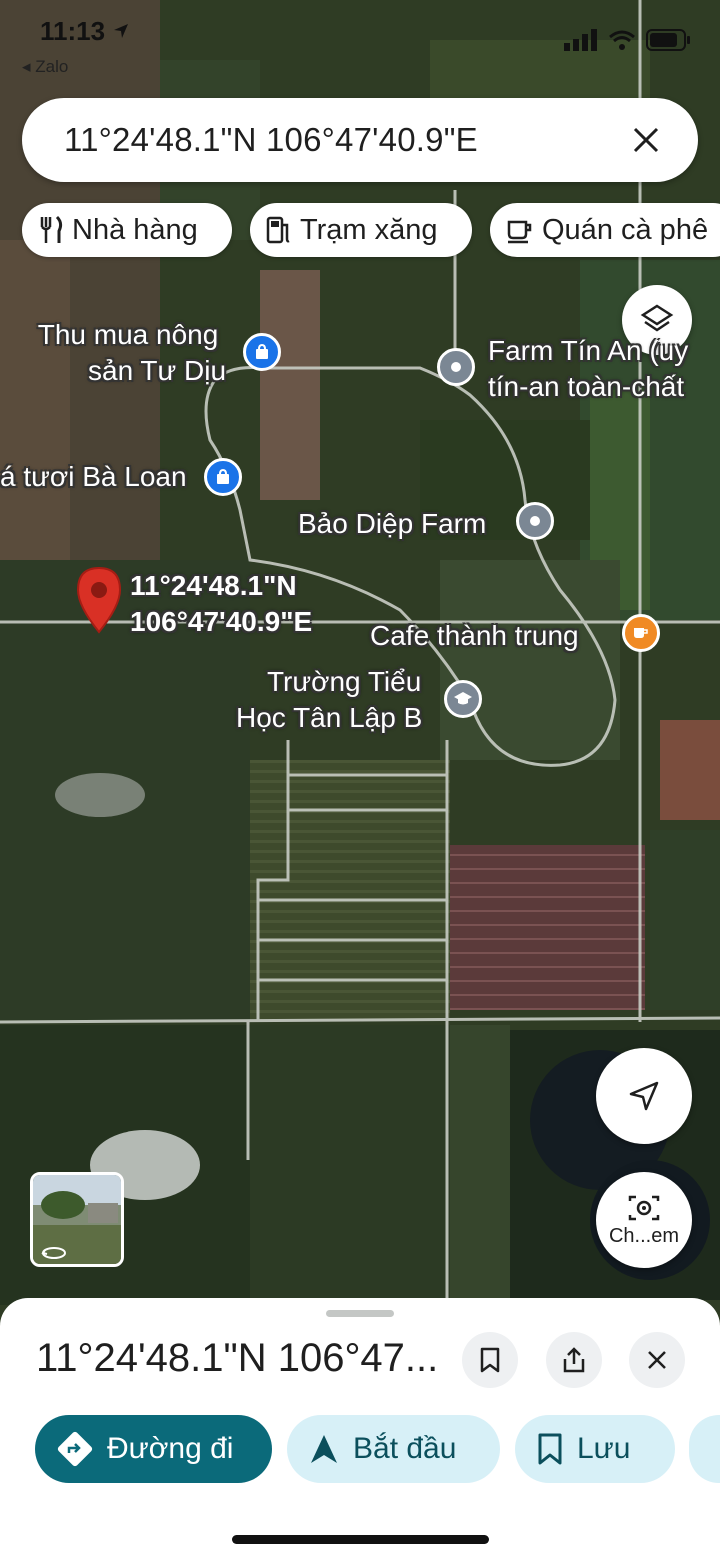  Describe the element at coordinates (121, 31) in the screenshot. I see `location-arrow-icon` at that location.